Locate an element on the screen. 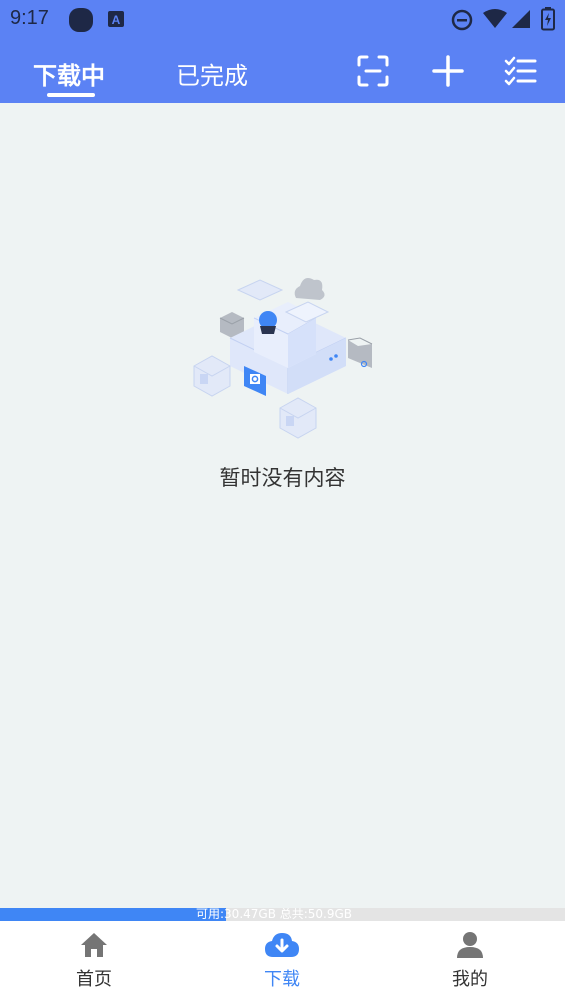 This screenshot has width=565, height=1004. scan-button is located at coordinates (373, 71).